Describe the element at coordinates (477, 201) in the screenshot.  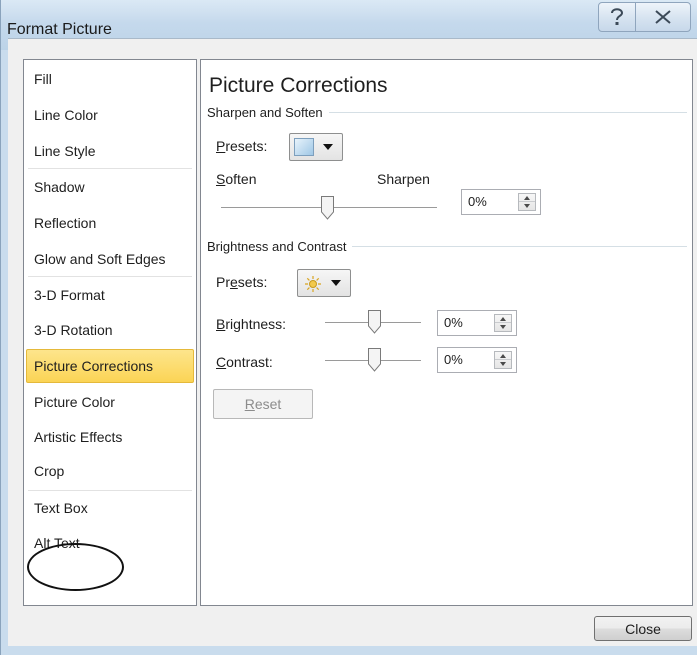
I see `sharpen-value: 0%` at that location.